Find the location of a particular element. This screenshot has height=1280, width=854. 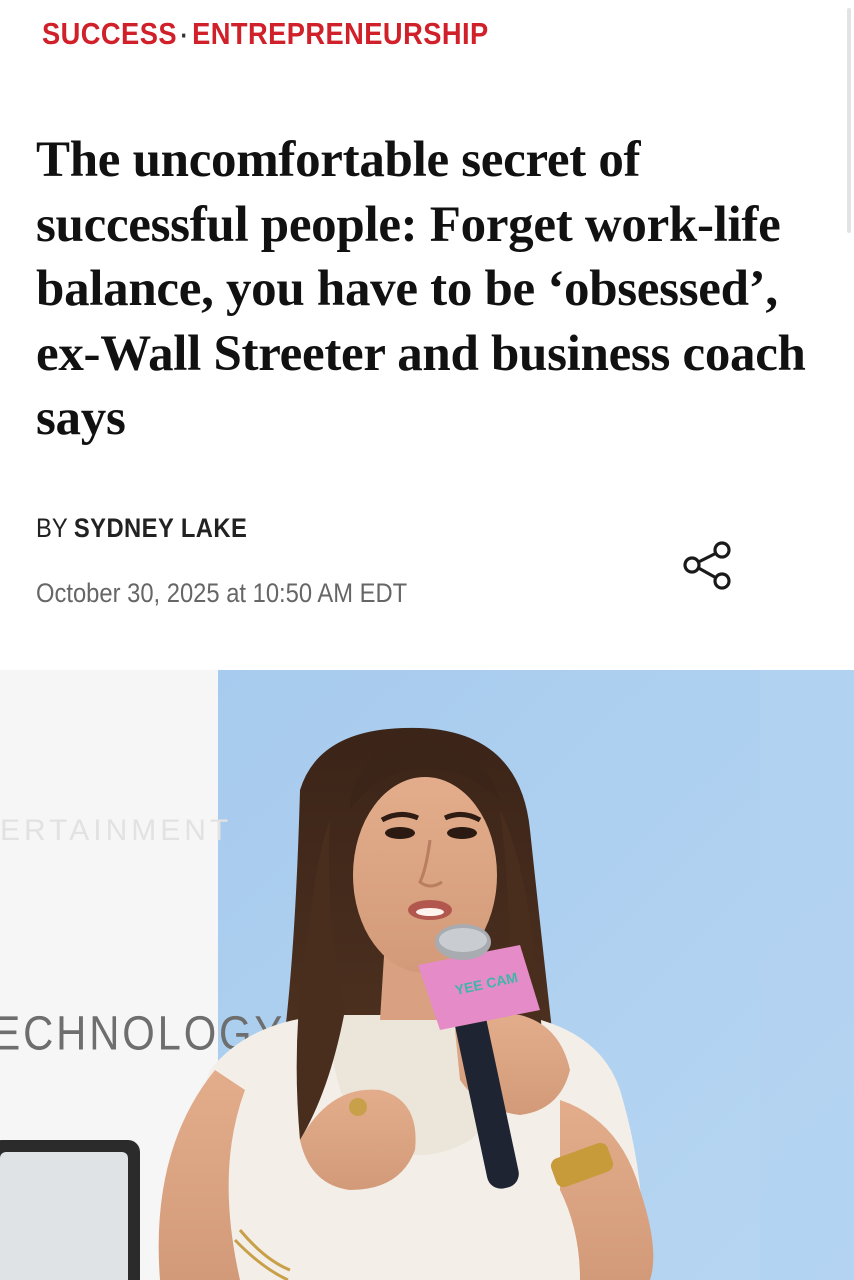

breadcrumb: SUCCESS · ENTREPRENEURSHIP is located at coordinates (265, 34).